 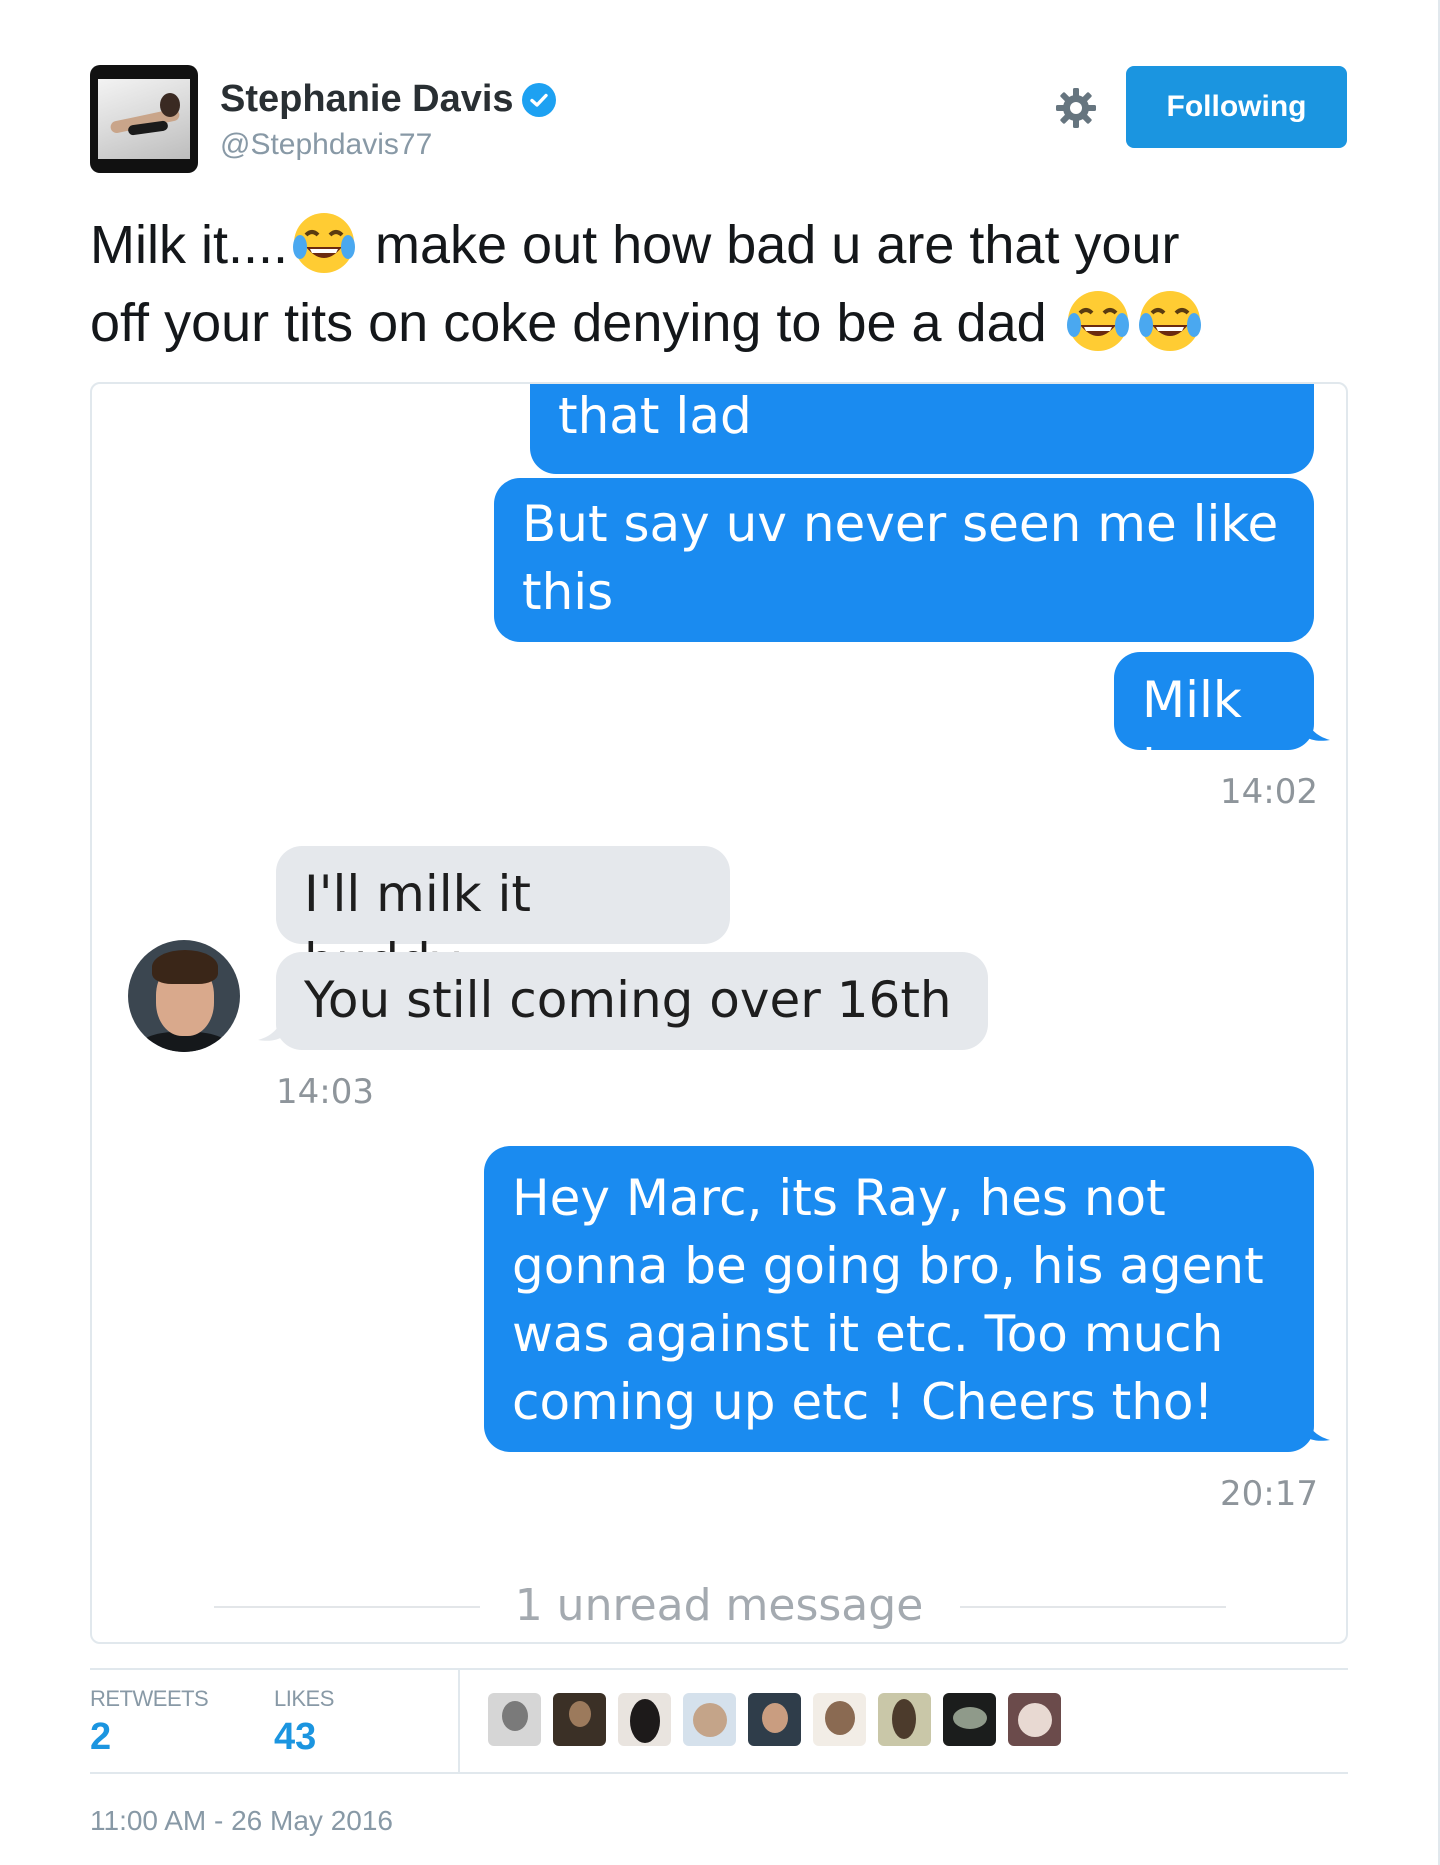 I want to click on unread-messages-label: 1 unread message, so click(x=719, y=1605).